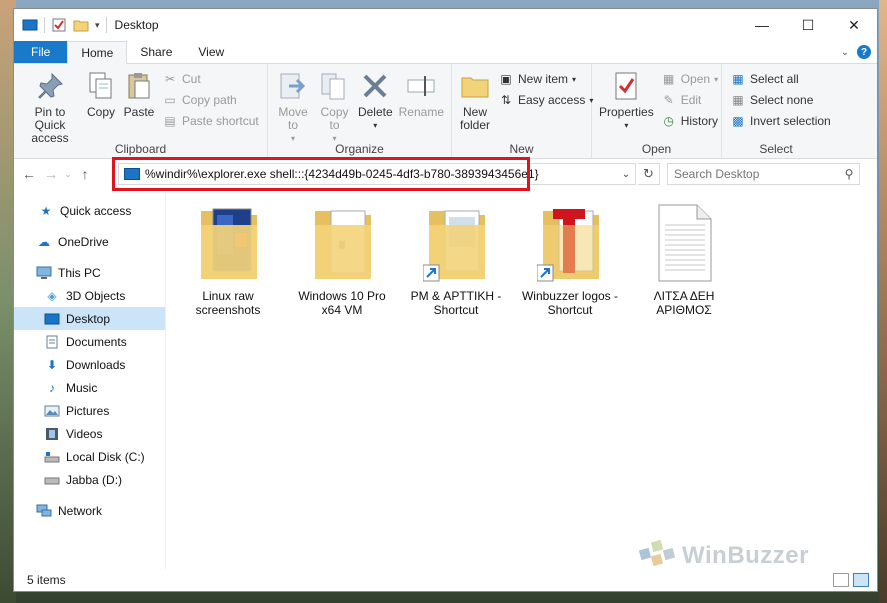 Image resolution: width=887 pixels, height=603 pixels. I want to click on nav-downloads-label: Downloads, so click(96, 364).